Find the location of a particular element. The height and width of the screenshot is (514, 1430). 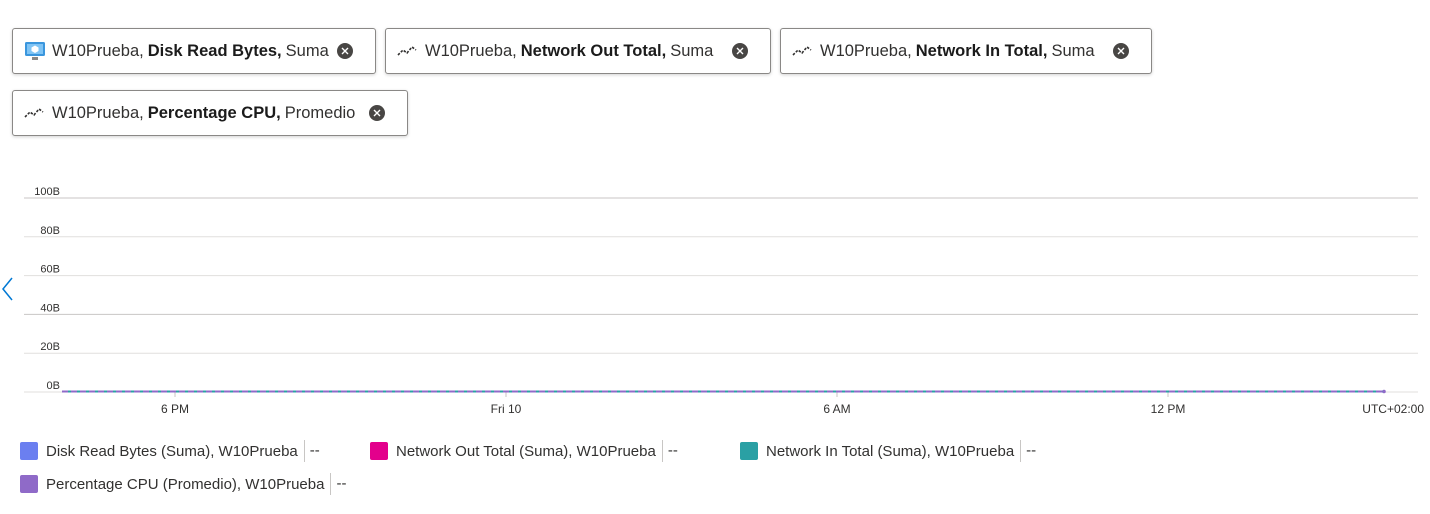

x-tick-label: 12 PM is located at coordinates (1168, 409).